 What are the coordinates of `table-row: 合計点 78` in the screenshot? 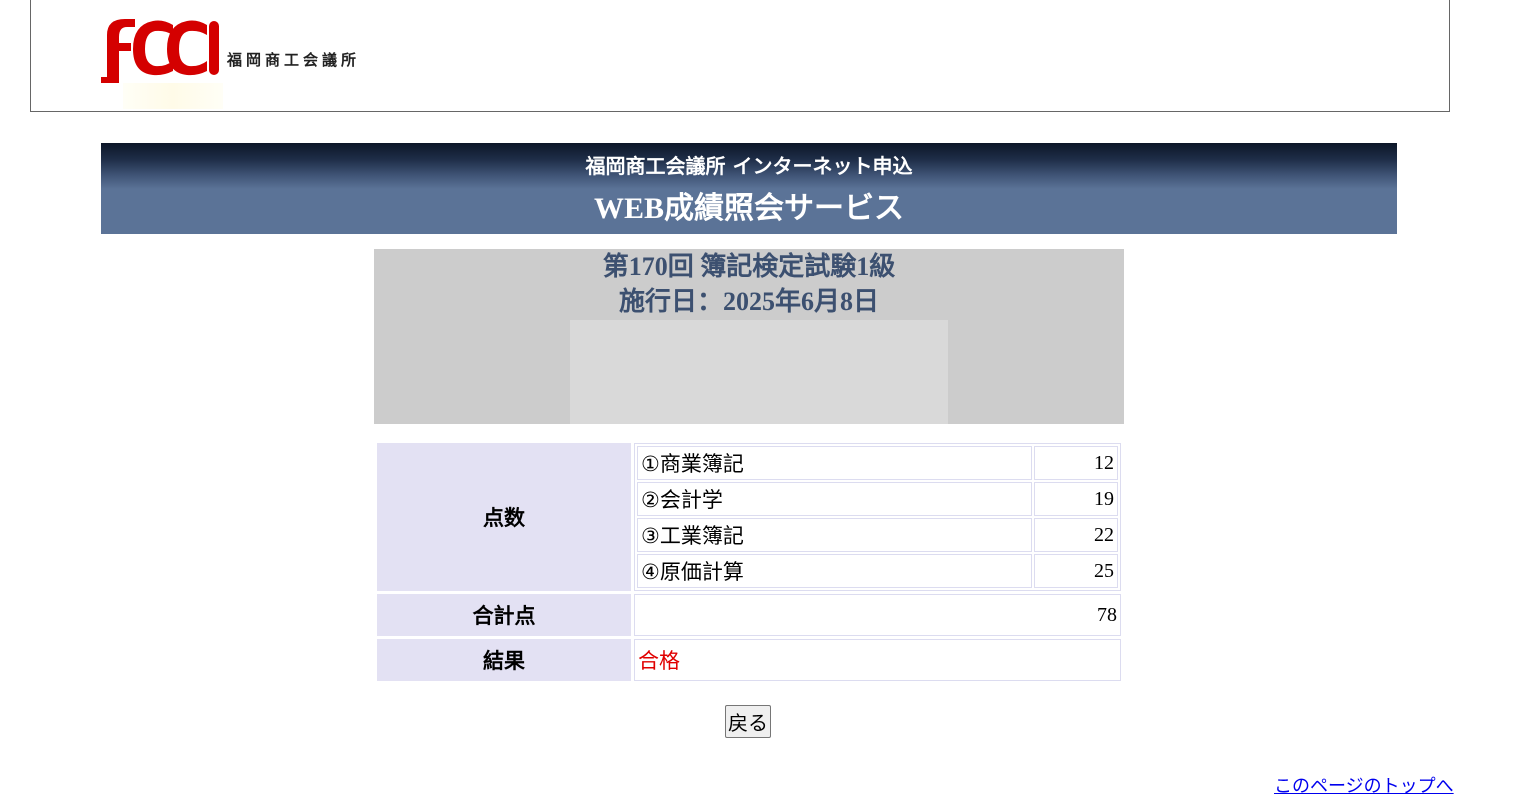 It's located at (749, 615).